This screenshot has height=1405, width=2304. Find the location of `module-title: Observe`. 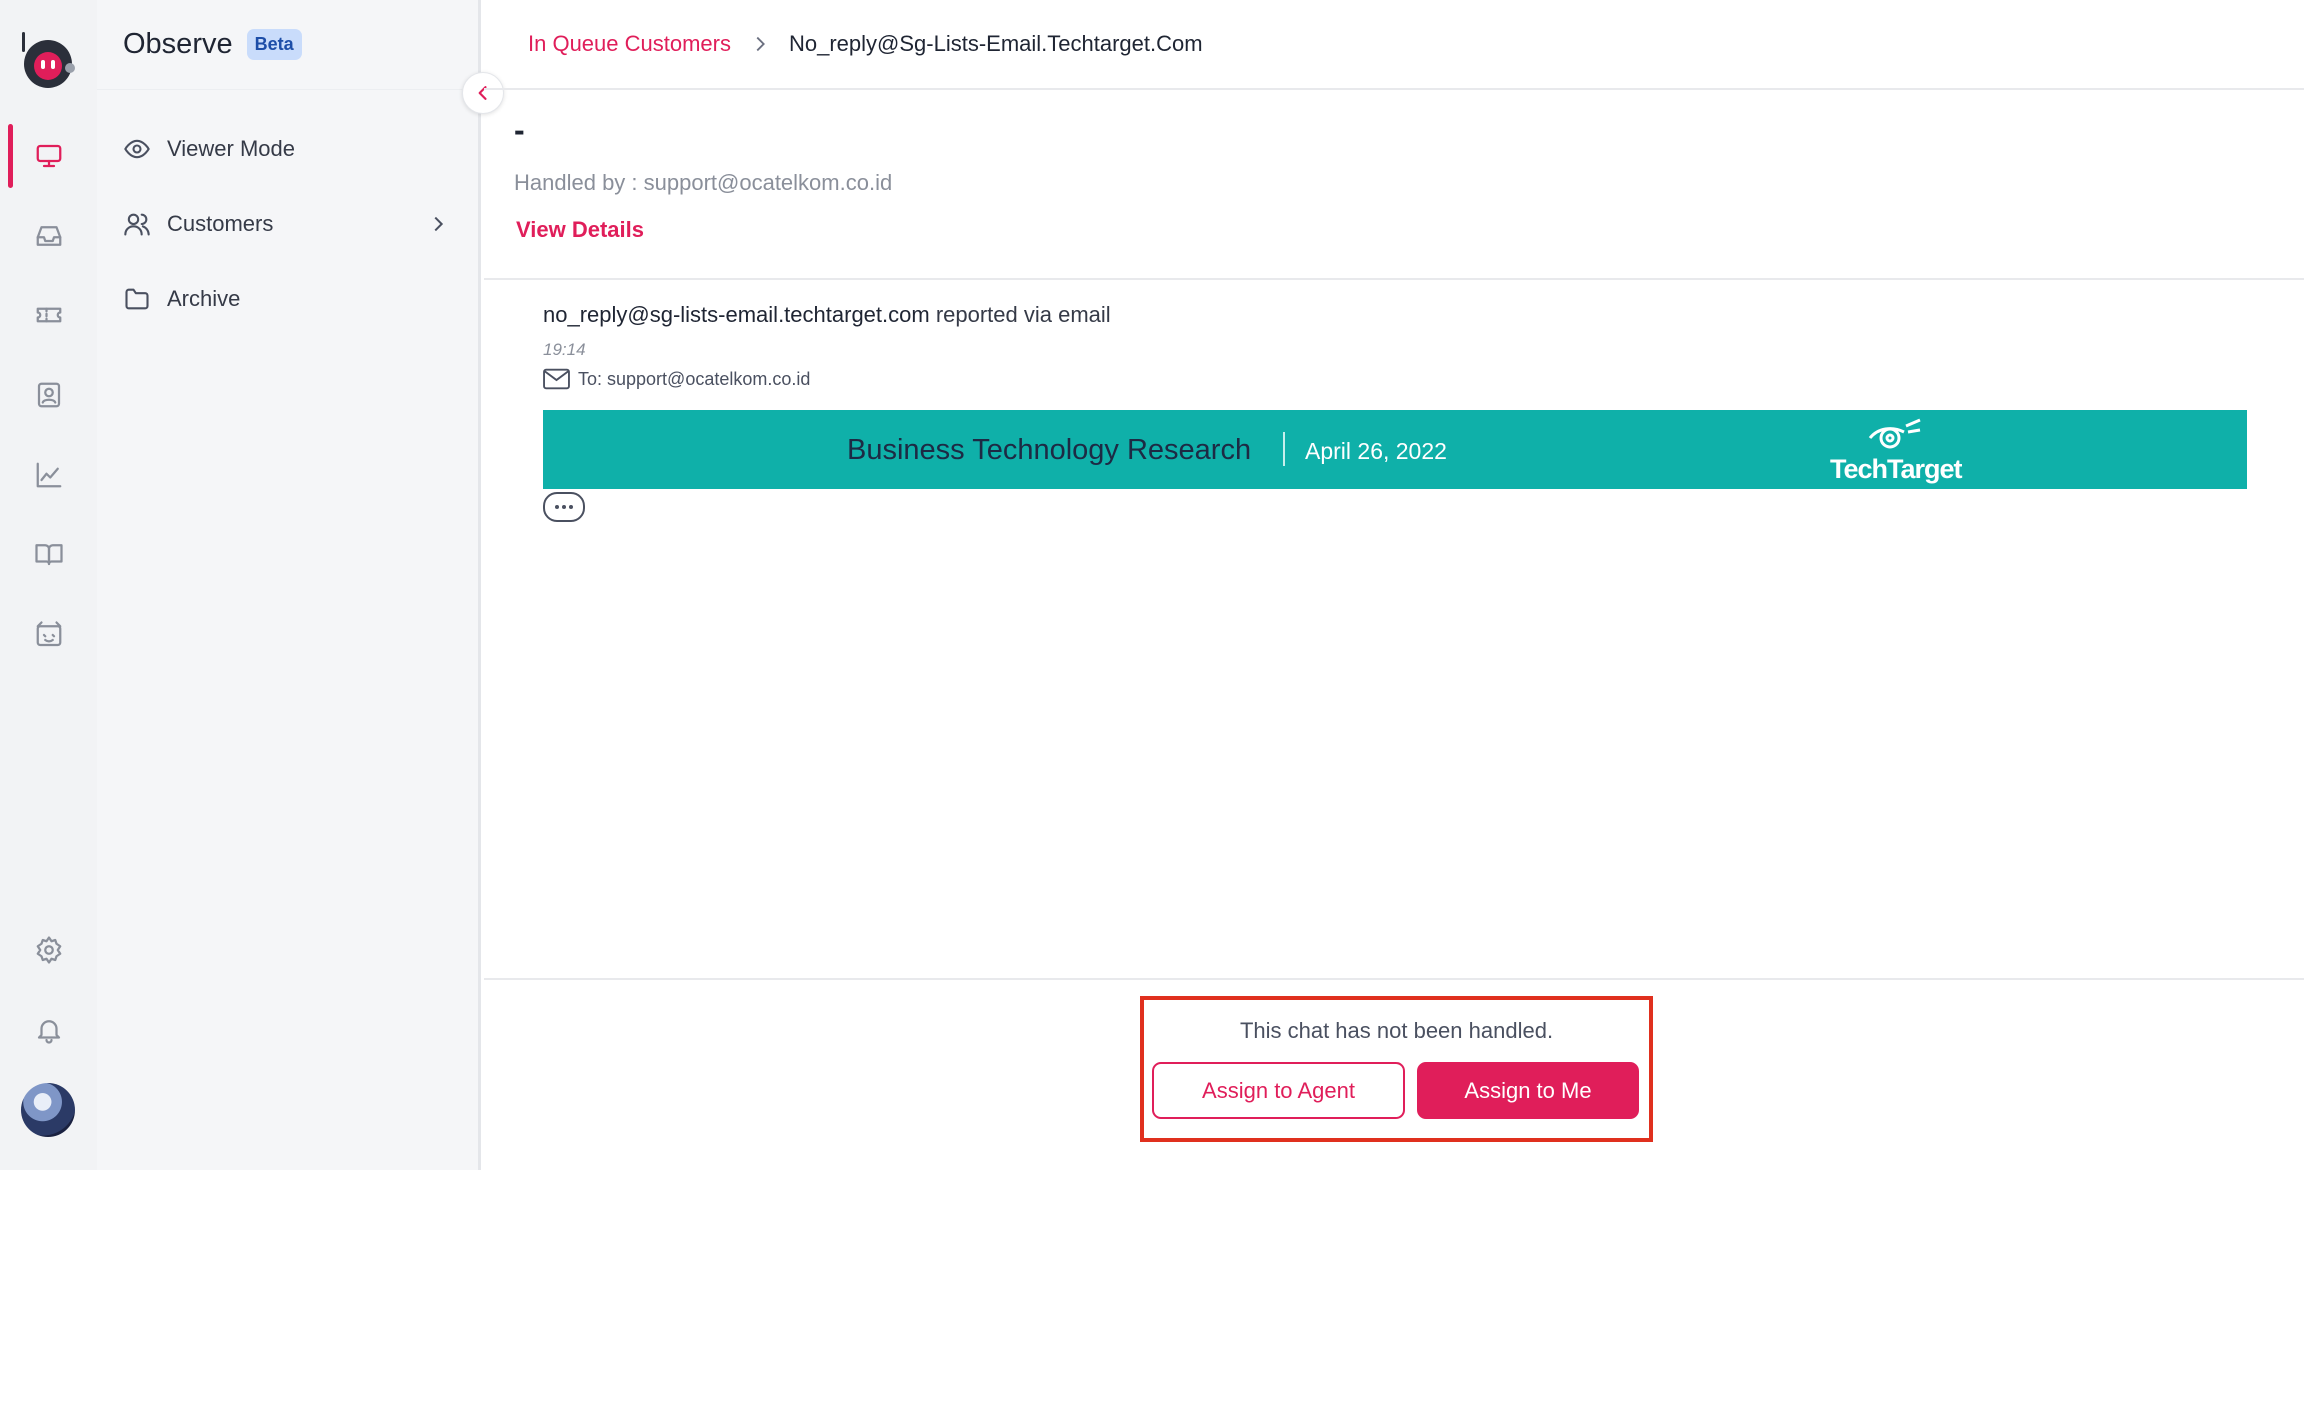

module-title: Observe is located at coordinates (178, 44).